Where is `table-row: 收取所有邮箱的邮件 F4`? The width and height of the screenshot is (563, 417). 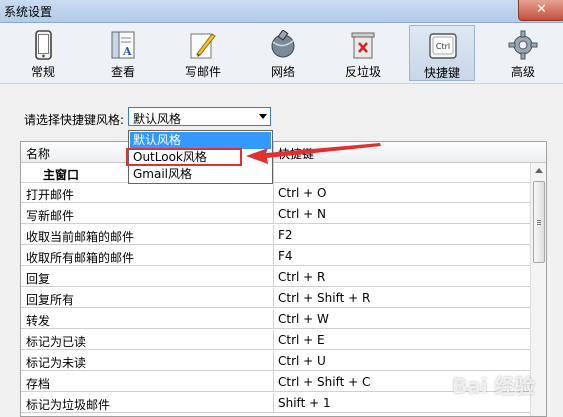
table-row: 收取所有邮箱的邮件 F4 is located at coordinates (275, 256).